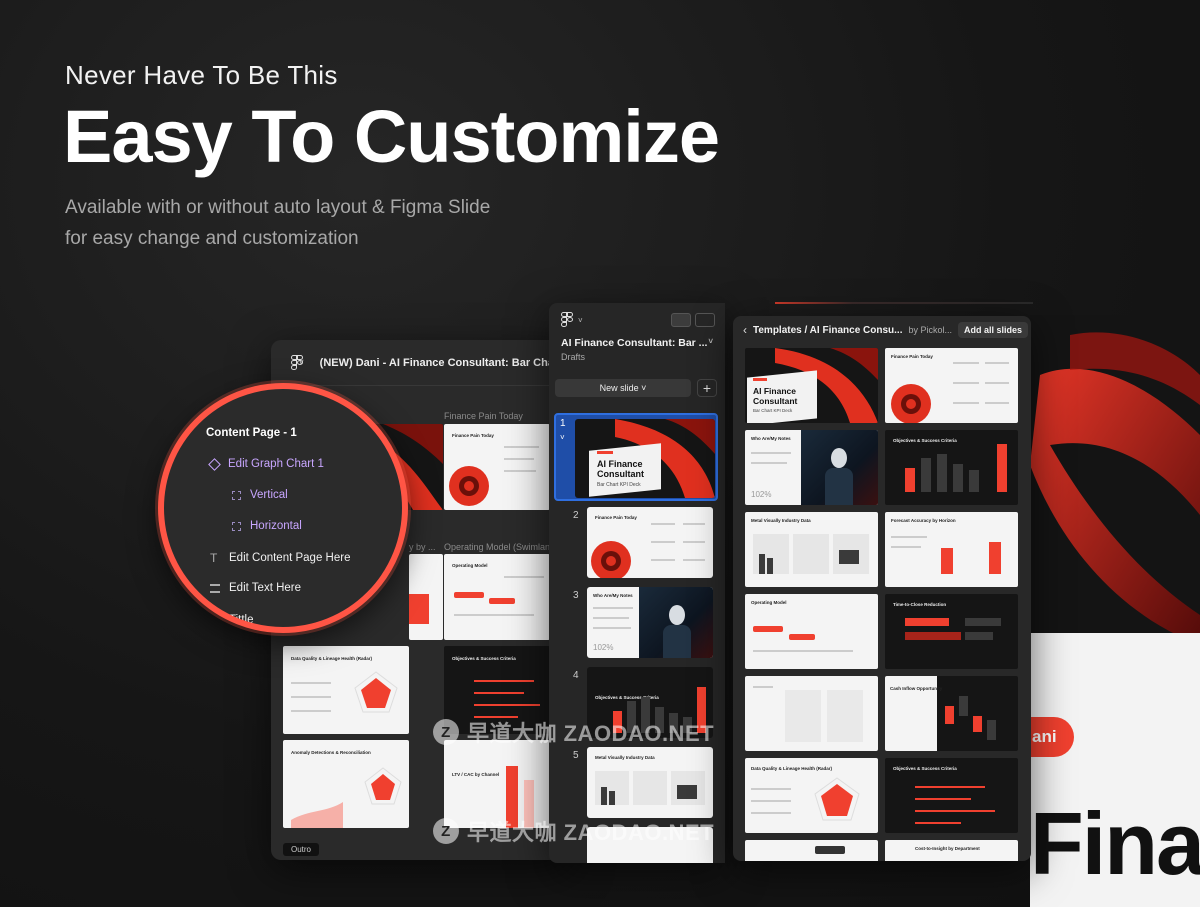 The height and width of the screenshot is (907, 1200). What do you see at coordinates (214, 464) in the screenshot?
I see `diamond-icon` at bounding box center [214, 464].